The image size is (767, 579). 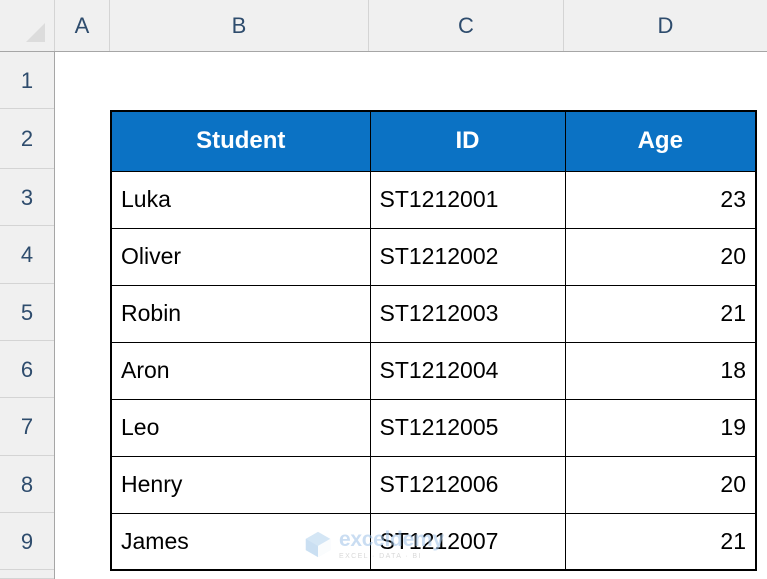 What do you see at coordinates (240, 427) in the screenshot?
I see `cell-student: Leo` at bounding box center [240, 427].